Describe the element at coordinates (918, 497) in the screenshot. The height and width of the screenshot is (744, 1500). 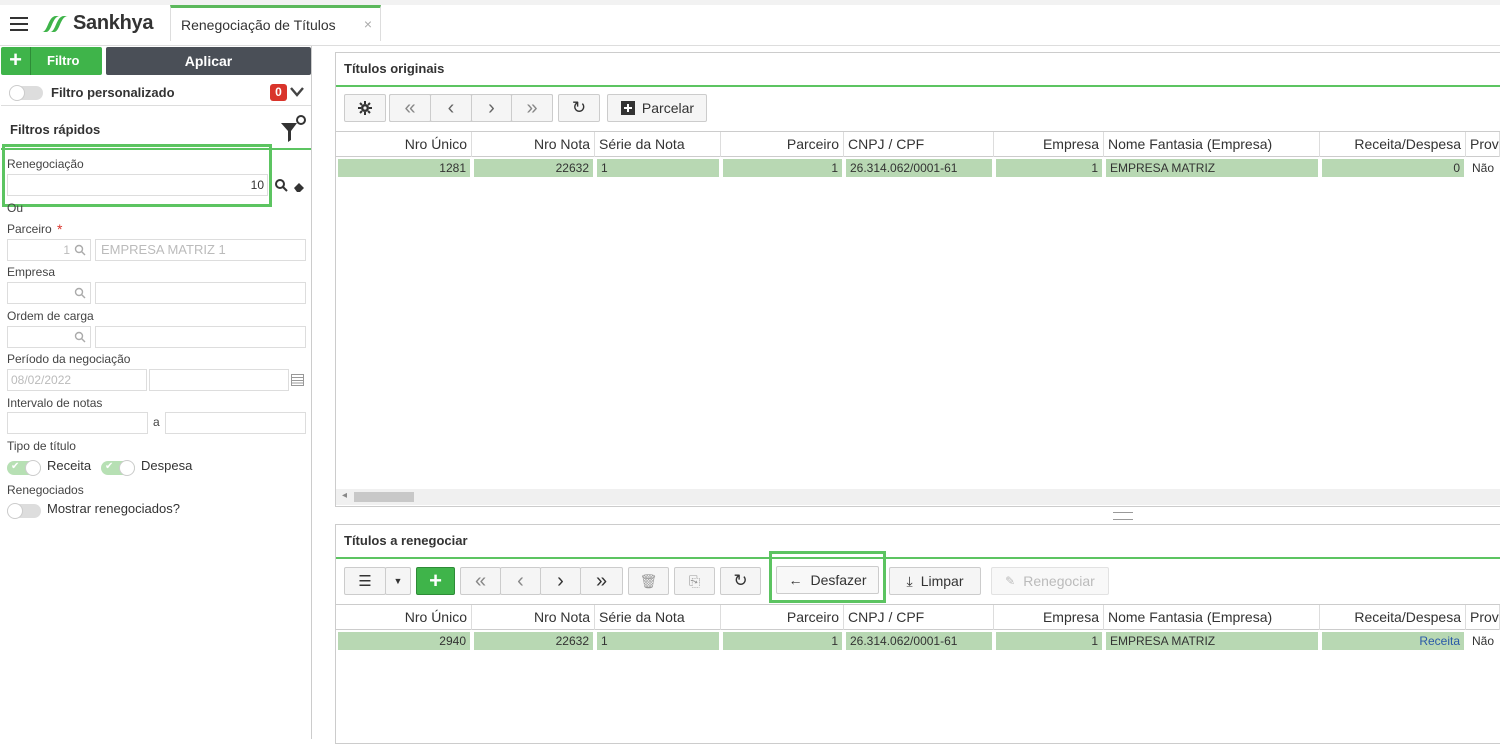
I see `horizontal-scrollbar: ◂` at that location.